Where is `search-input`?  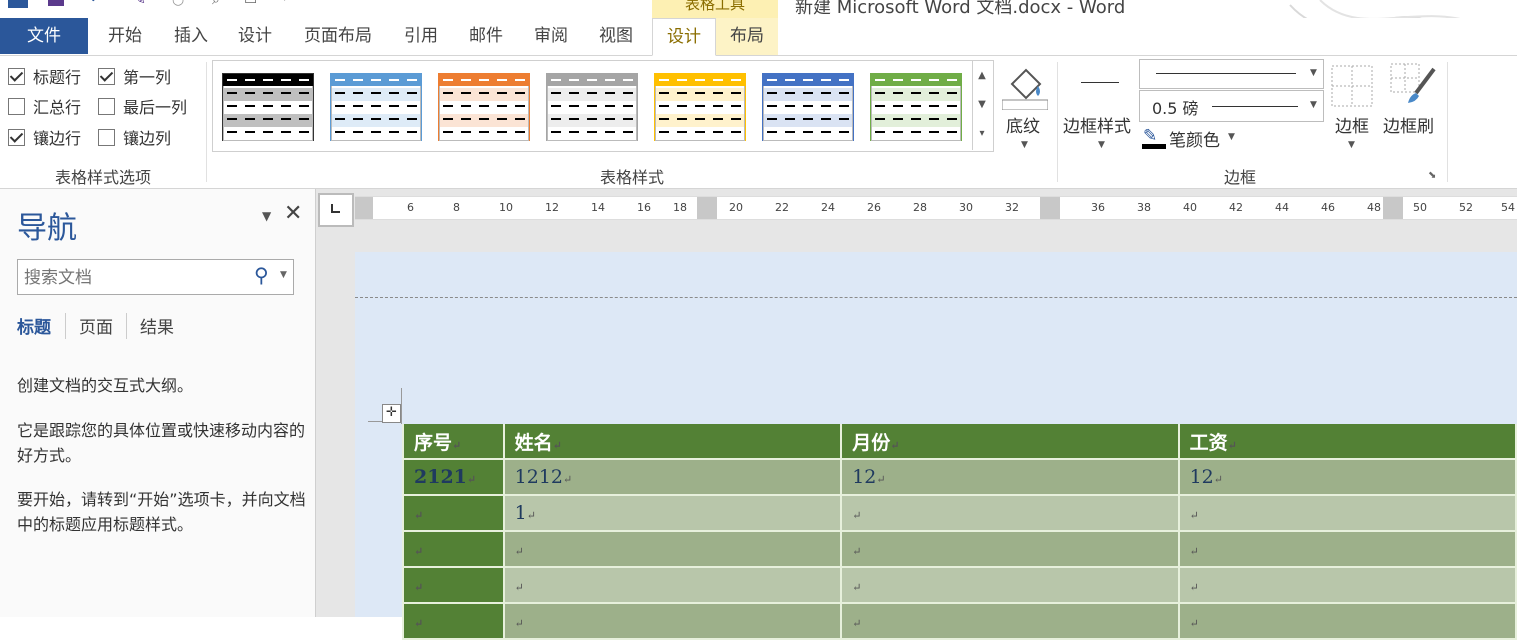 search-input is located at coordinates (134, 278).